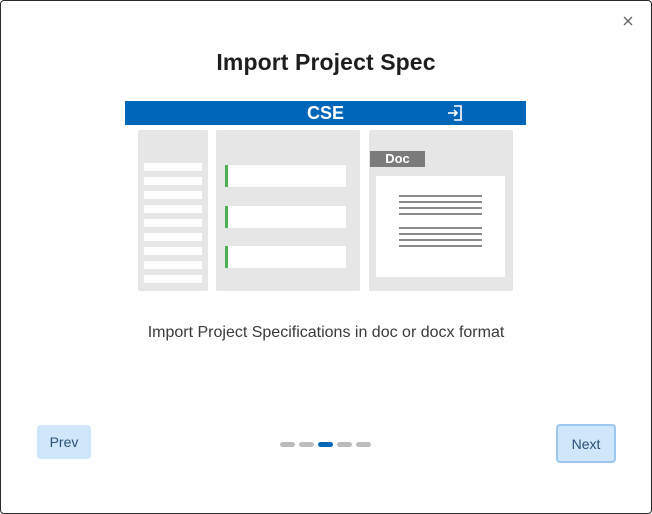 The width and height of the screenshot is (652, 514). I want to click on doc-page, so click(440, 226).